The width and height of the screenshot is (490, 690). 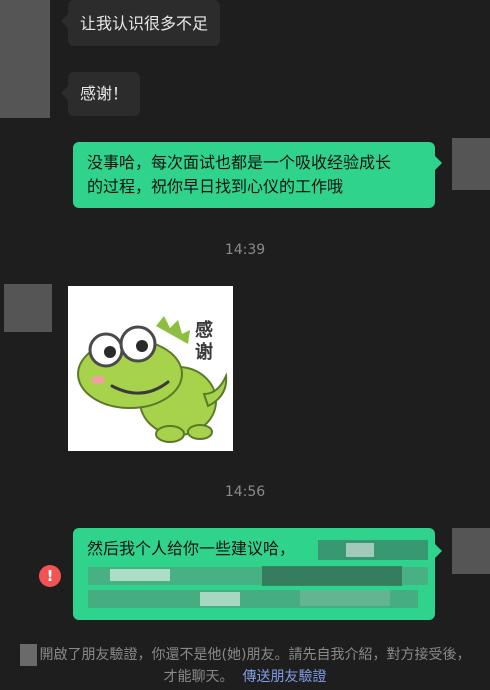 I want to click on timestamp: 14:56, so click(x=245, y=492).